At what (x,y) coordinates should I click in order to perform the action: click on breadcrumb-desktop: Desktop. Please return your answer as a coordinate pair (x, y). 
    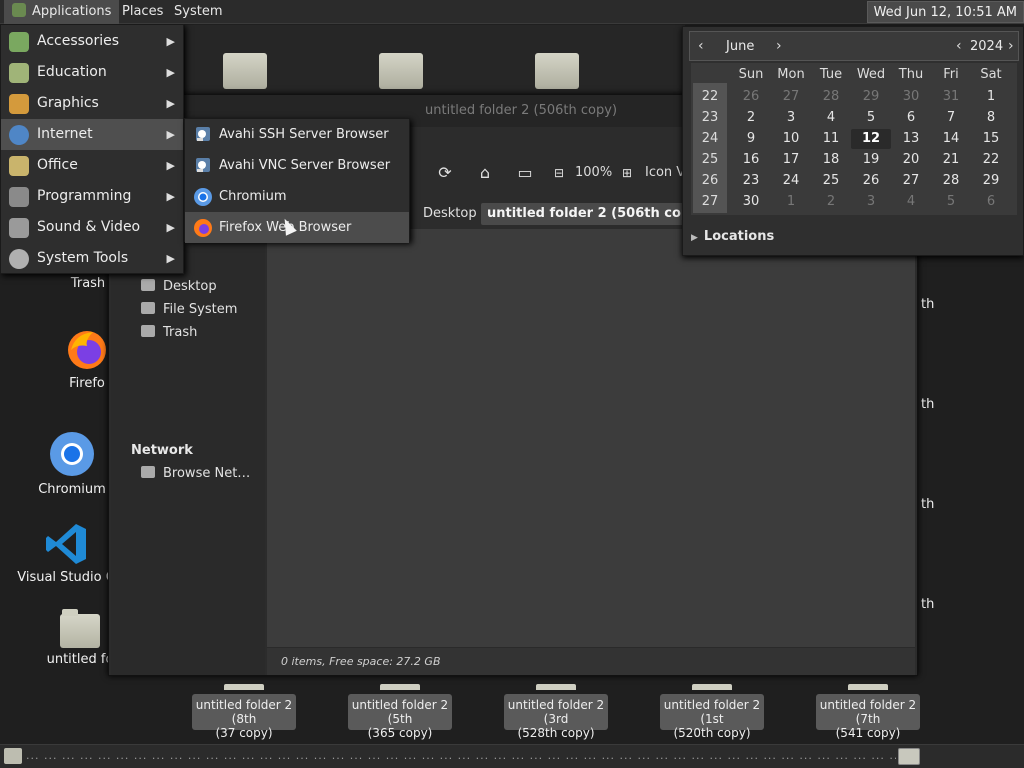
    Looking at the image, I should click on (446, 214).